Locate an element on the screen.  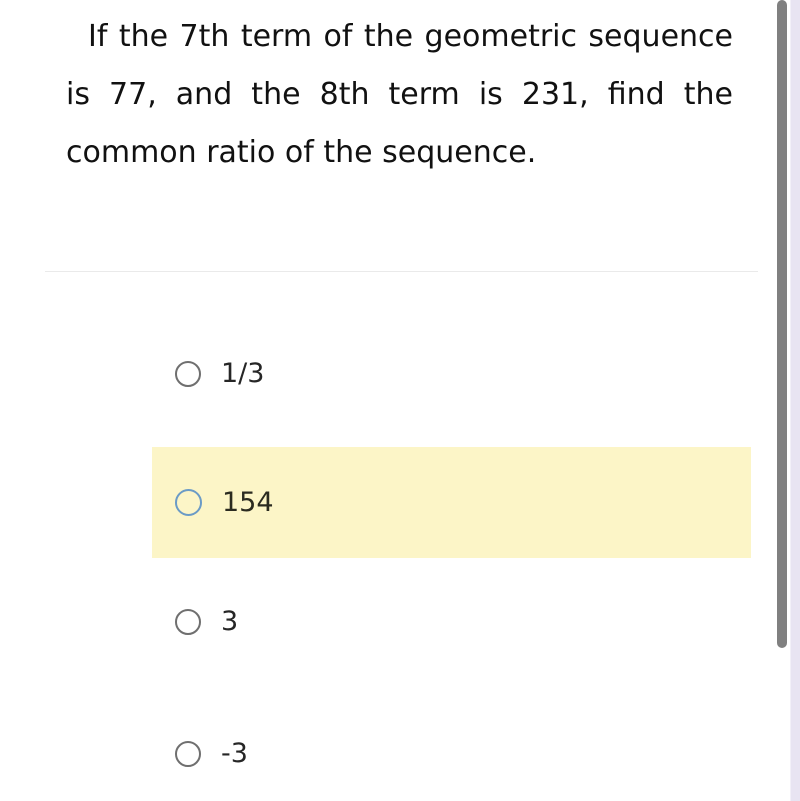
section-divider is located at coordinates (401, 271).